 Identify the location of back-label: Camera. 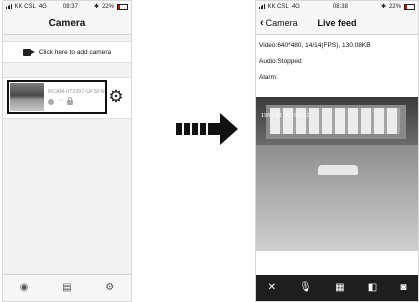
(281, 23).